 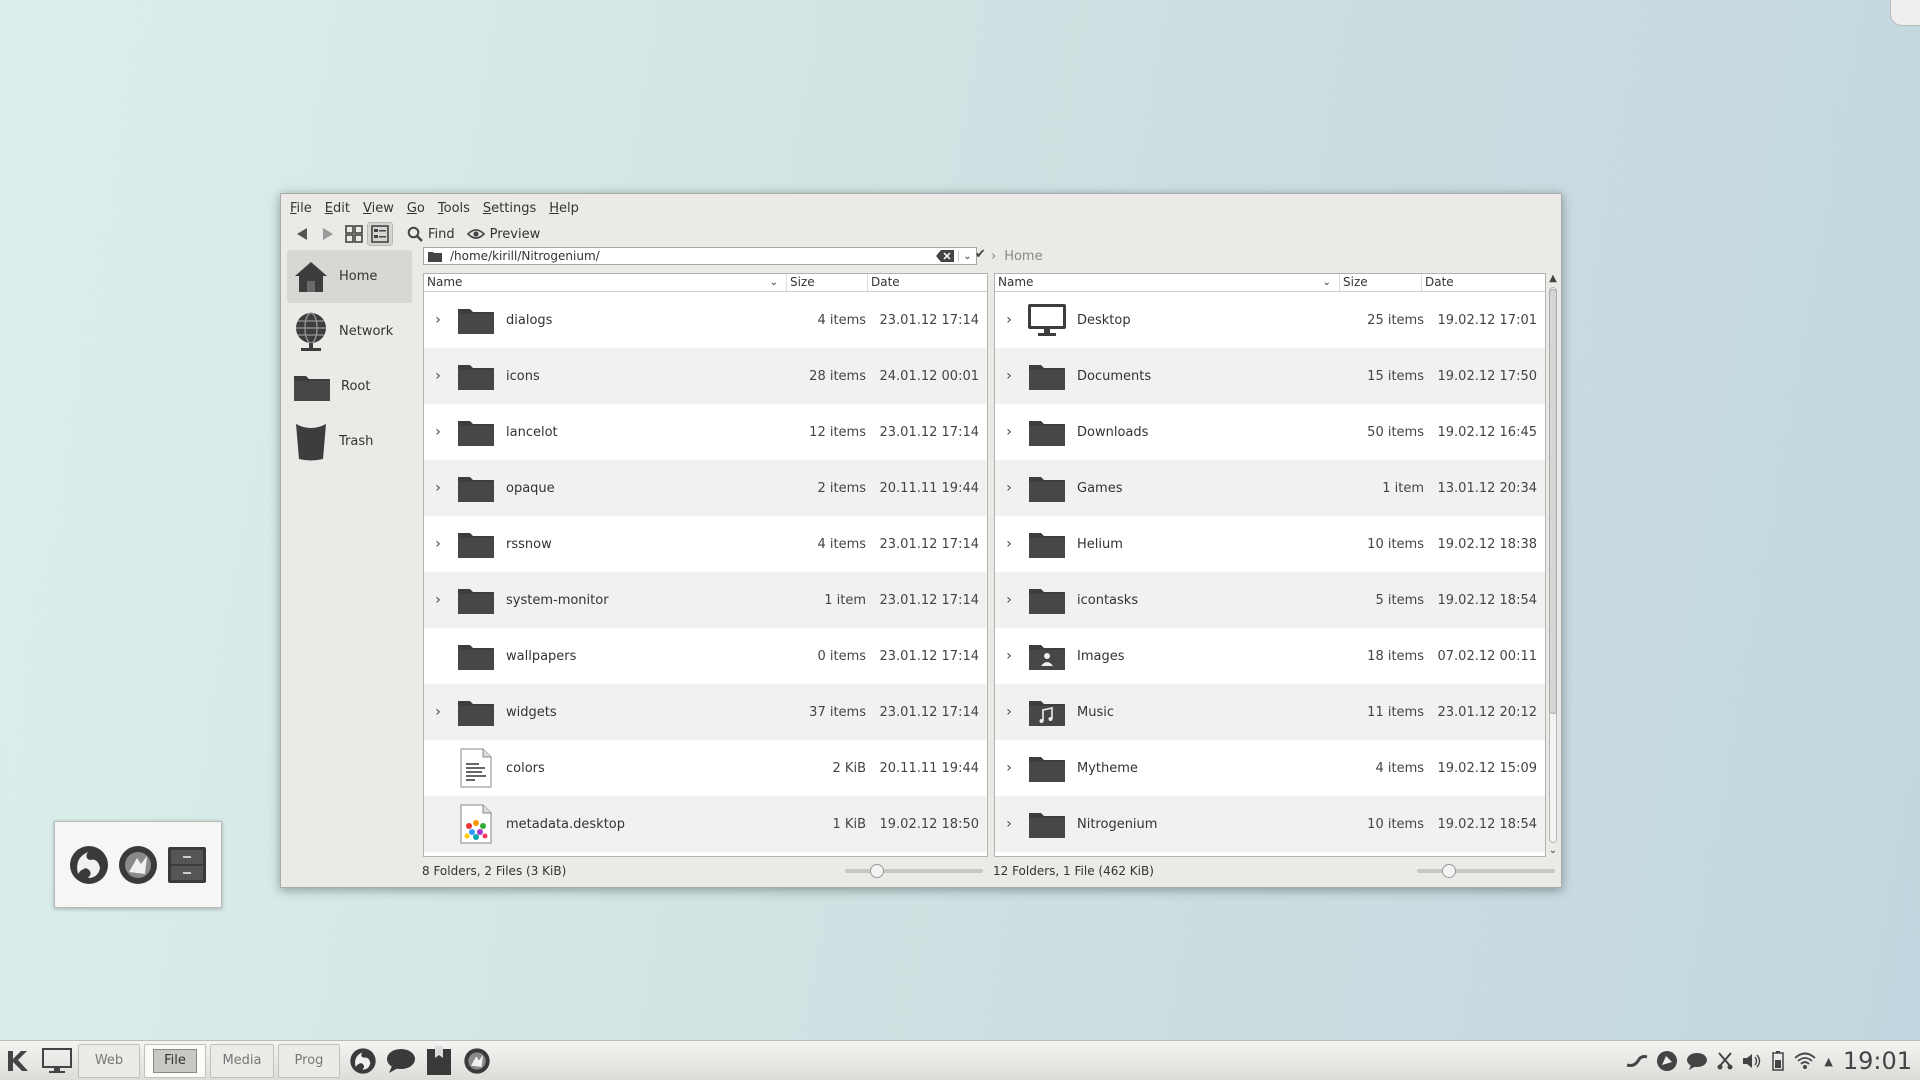 I want to click on show-desktop-button, so click(x=57, y=1061).